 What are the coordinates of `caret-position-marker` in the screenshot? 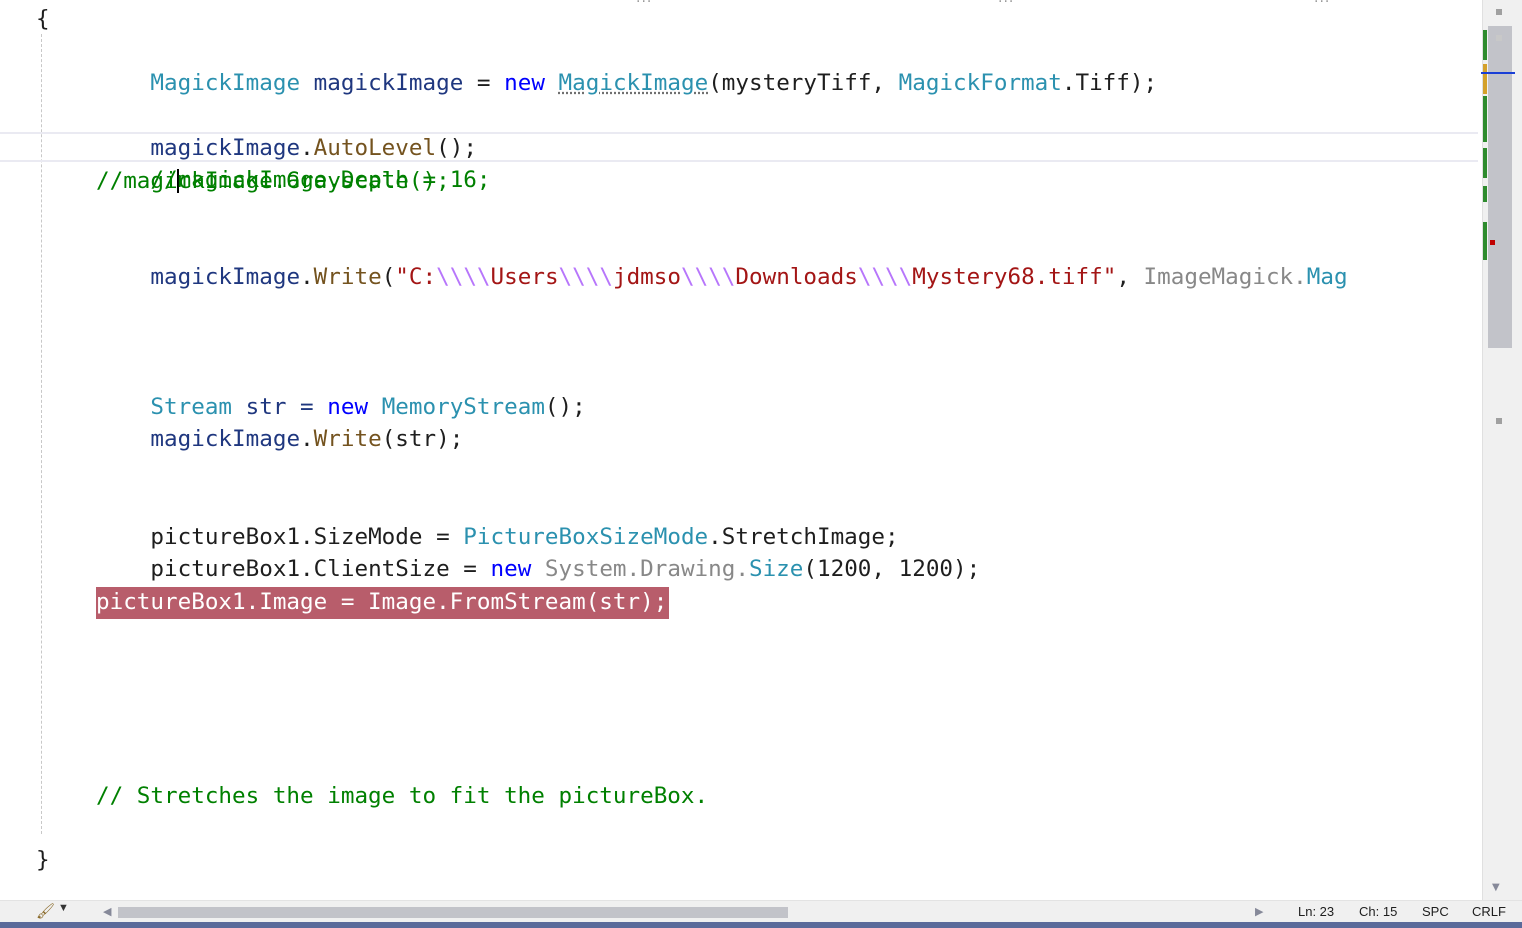 It's located at (1498, 73).